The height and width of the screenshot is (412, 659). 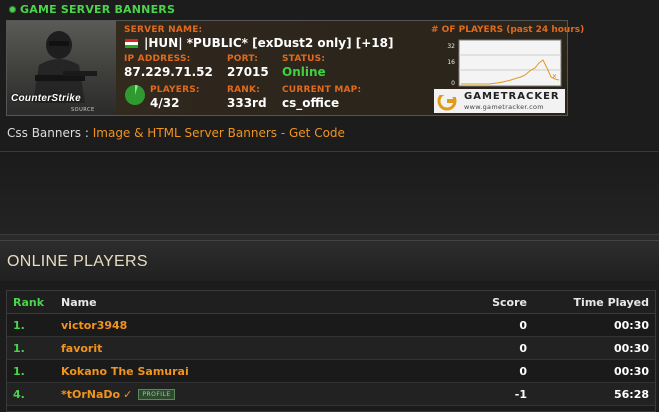 I want to click on gametracker-logo: GAMETRACKER www.gametracker.com, so click(x=499, y=101).